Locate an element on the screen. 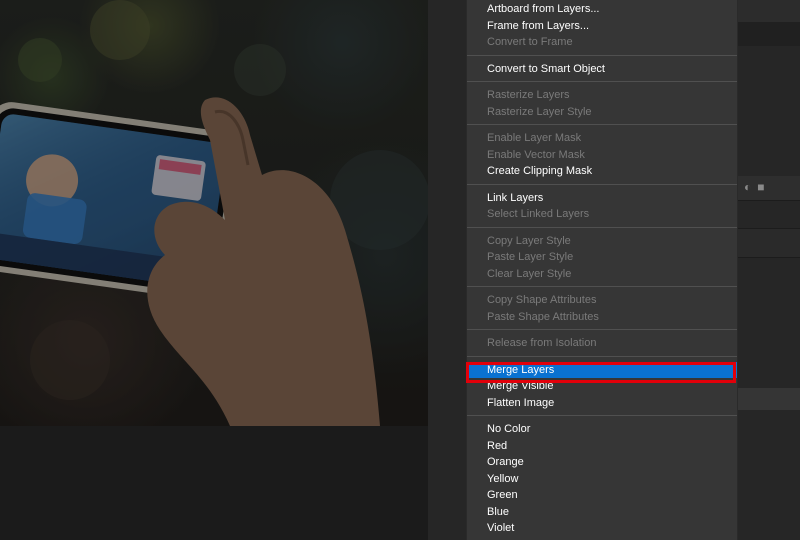 The image size is (800, 540). menu-item-convert-to-frame: Convert to Frame is located at coordinates (530, 42).